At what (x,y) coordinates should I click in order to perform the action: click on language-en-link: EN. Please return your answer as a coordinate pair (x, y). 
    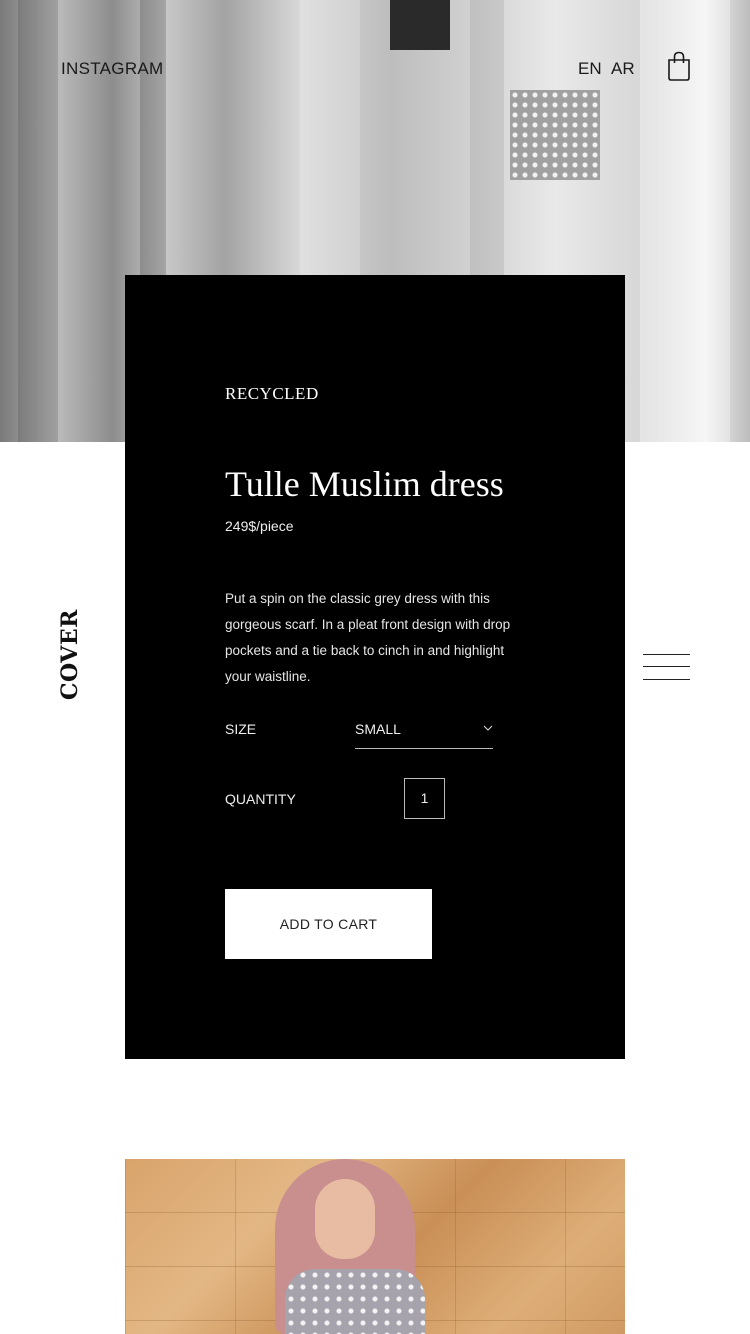
    Looking at the image, I should click on (590, 69).